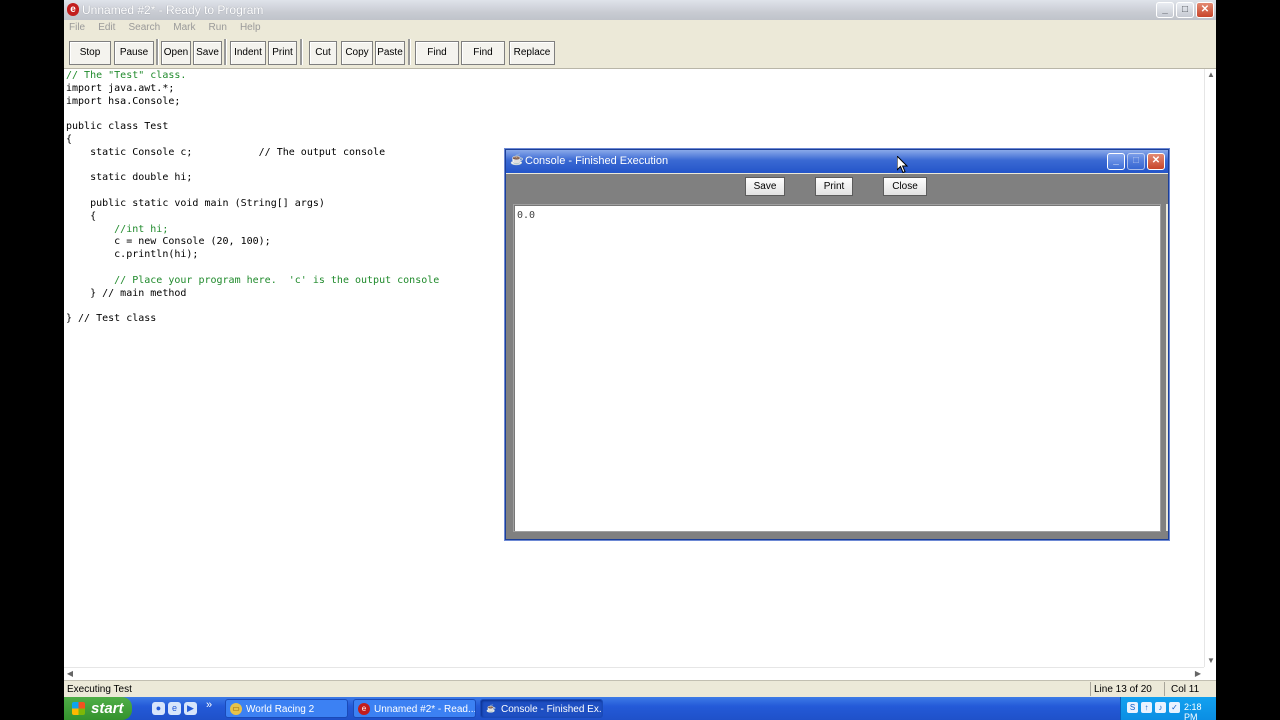 This screenshot has height=720, width=1280. Describe the element at coordinates (323, 53) in the screenshot. I see `cut-button: Cut` at that location.